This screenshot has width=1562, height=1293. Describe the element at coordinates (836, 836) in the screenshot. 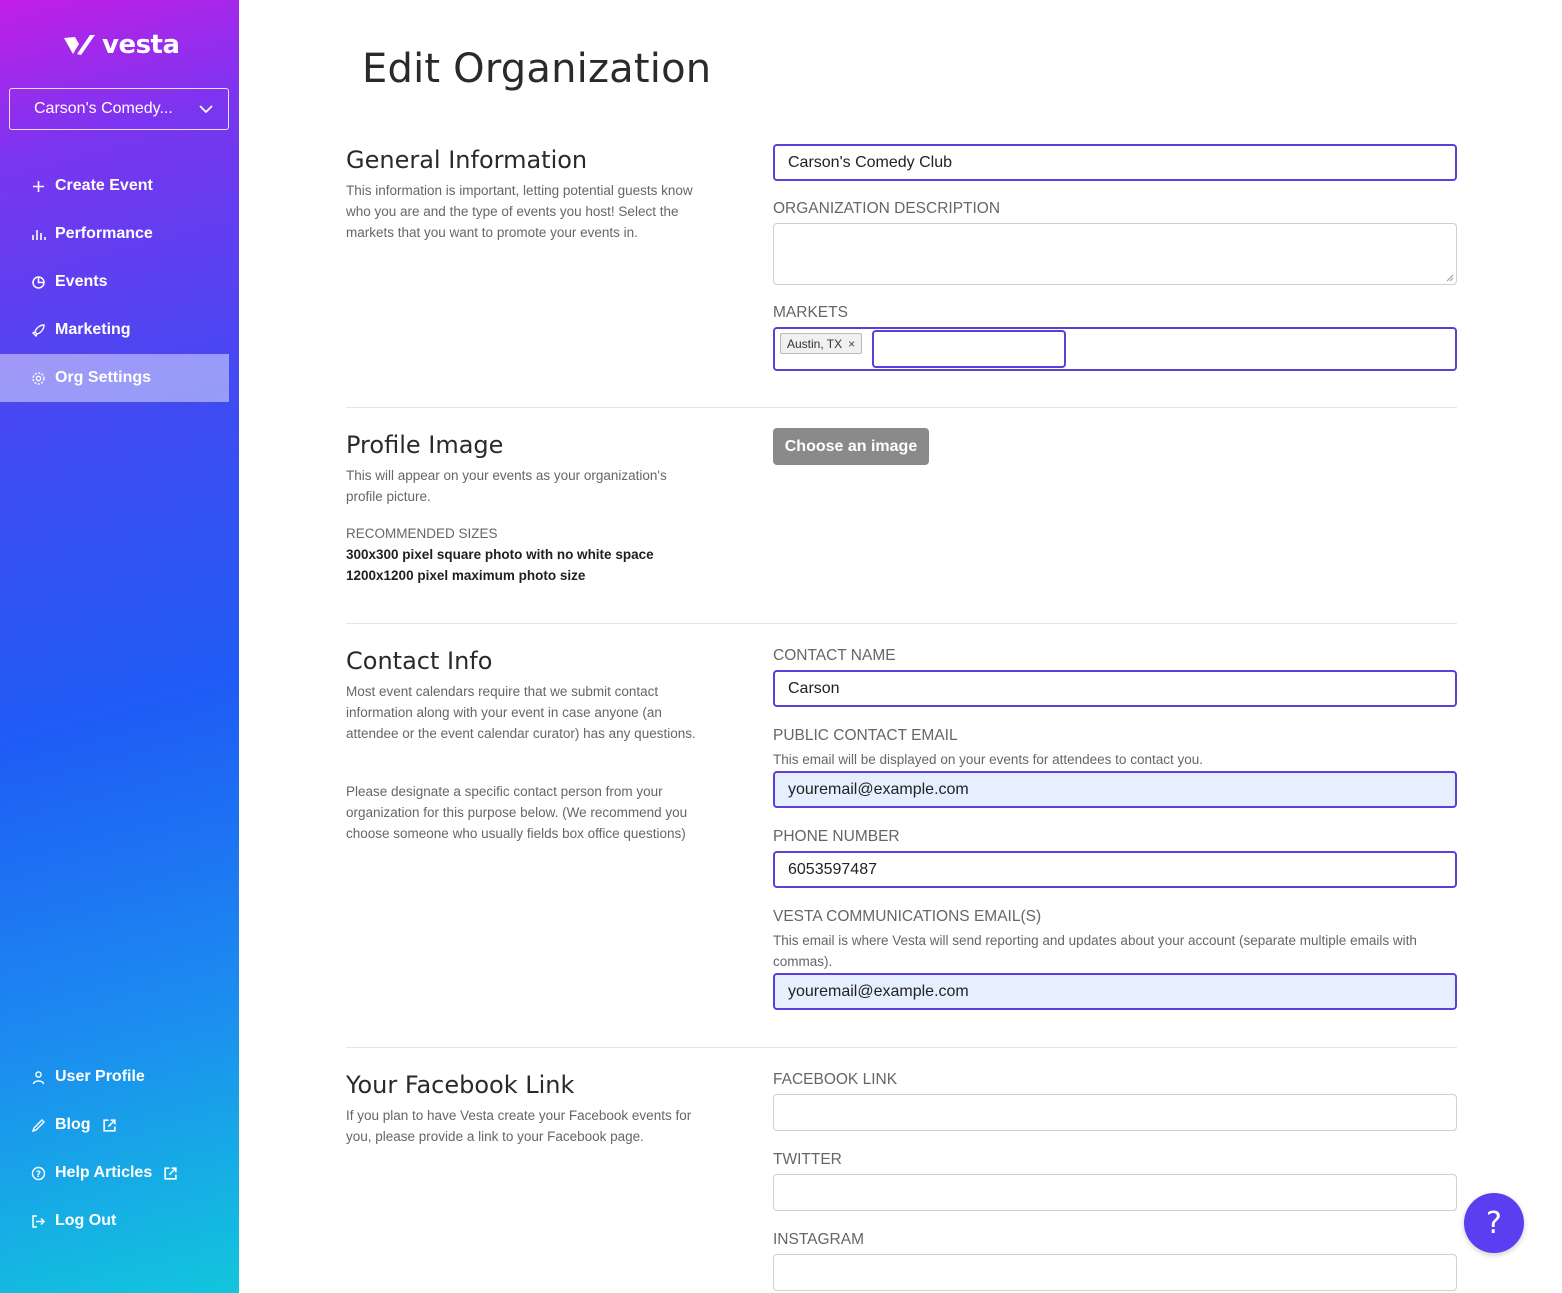

I see `phone-number-label: PHONE NUMBER` at that location.